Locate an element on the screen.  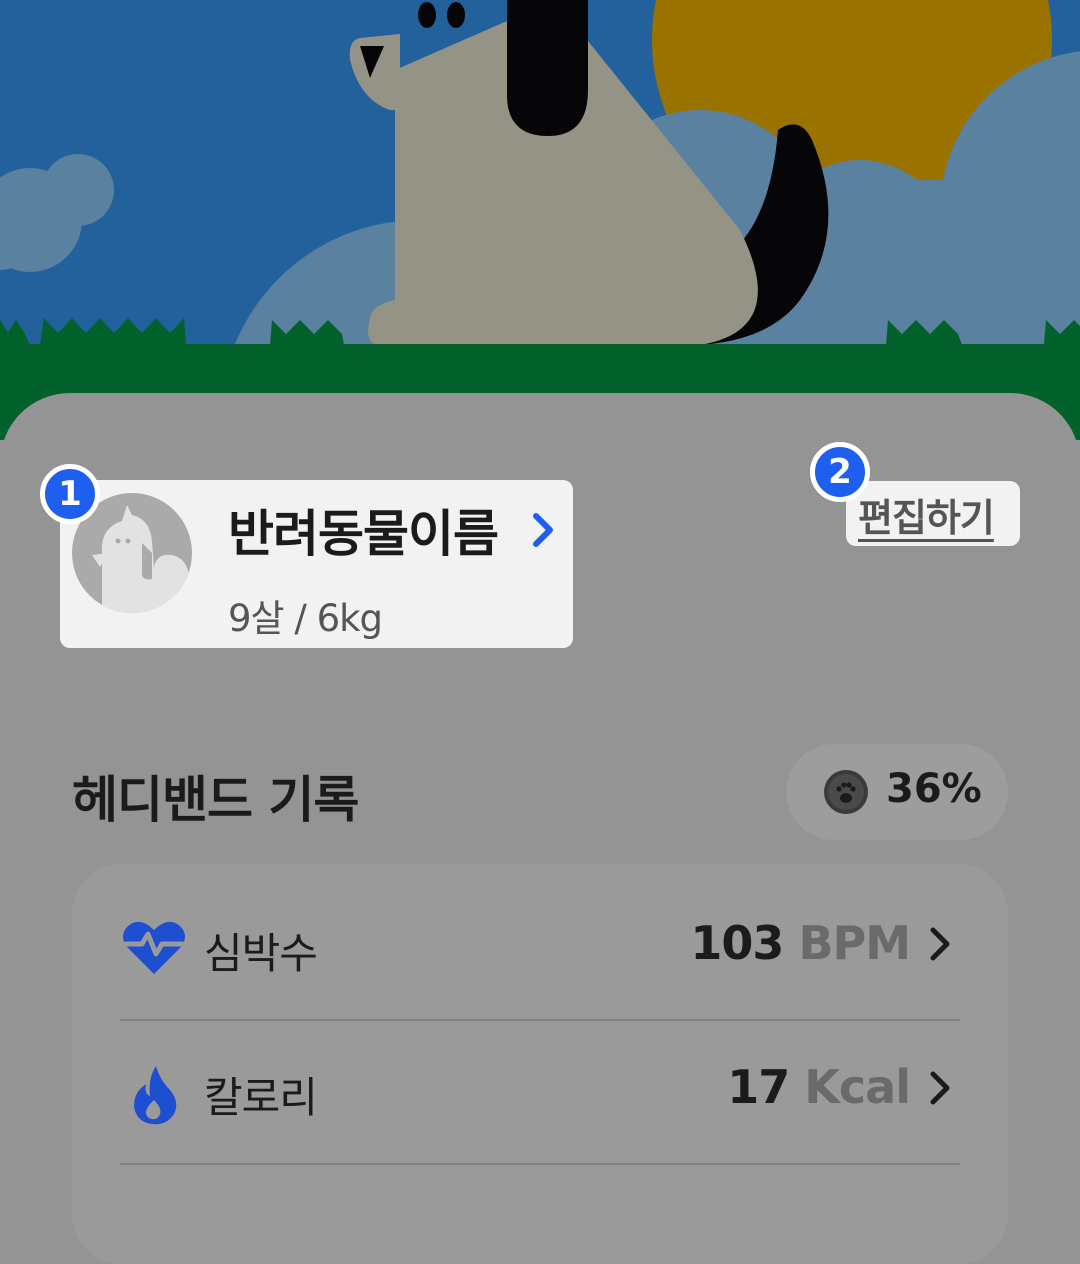
heart-pulse-icon is located at coordinates (154, 949).